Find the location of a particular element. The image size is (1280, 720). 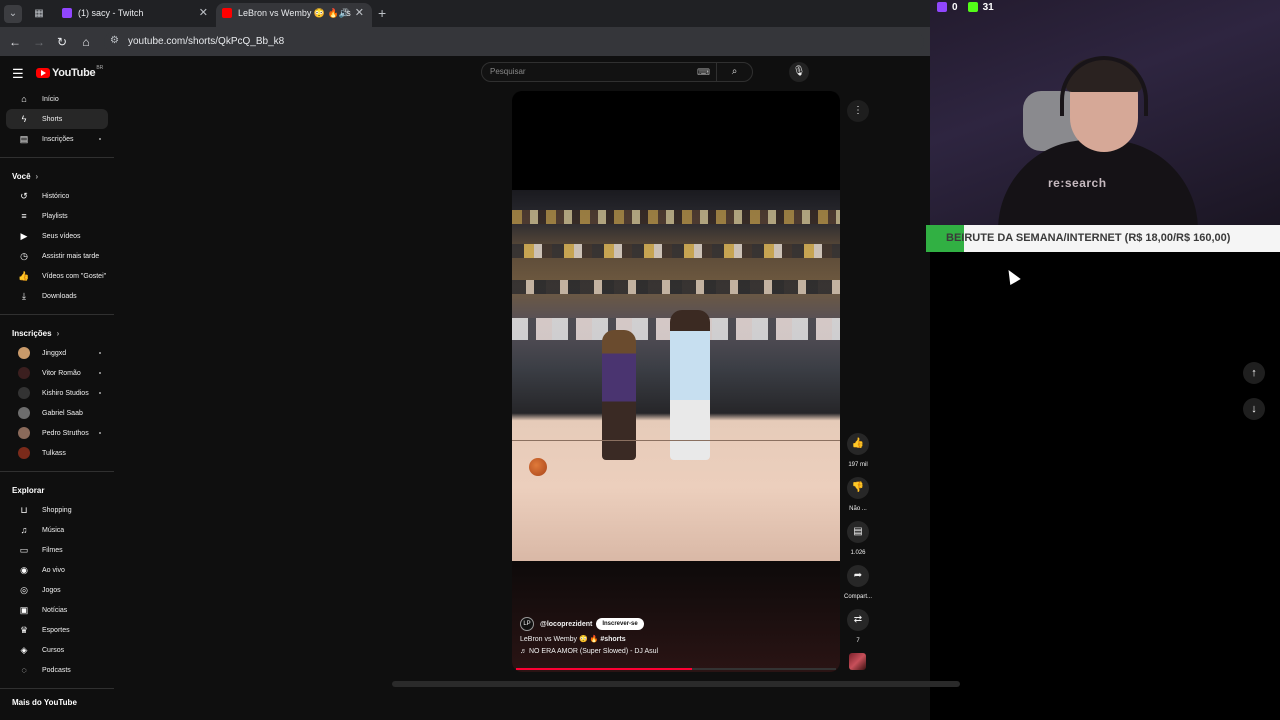

youtube-logo: YouTube BR is located at coordinates (69, 72).